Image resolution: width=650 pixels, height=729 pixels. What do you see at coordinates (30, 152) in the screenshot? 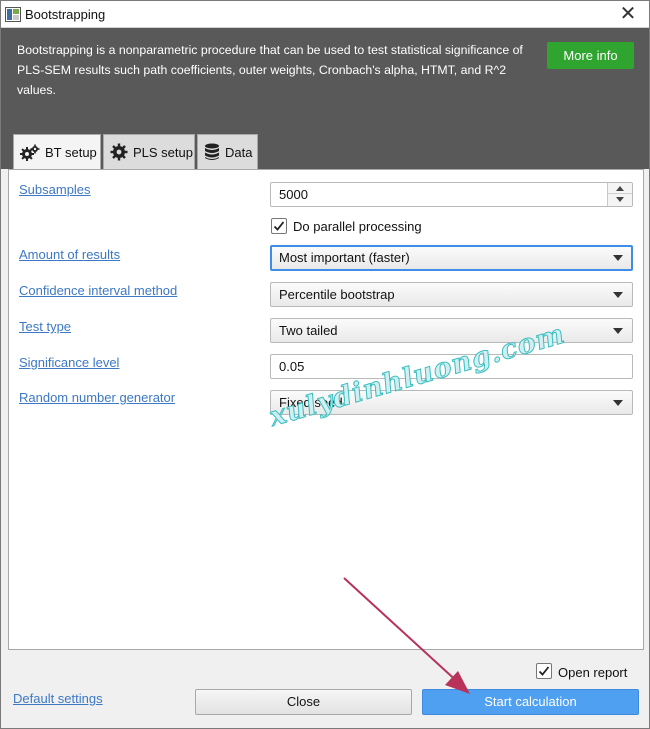
I see `gears-icon` at bounding box center [30, 152].